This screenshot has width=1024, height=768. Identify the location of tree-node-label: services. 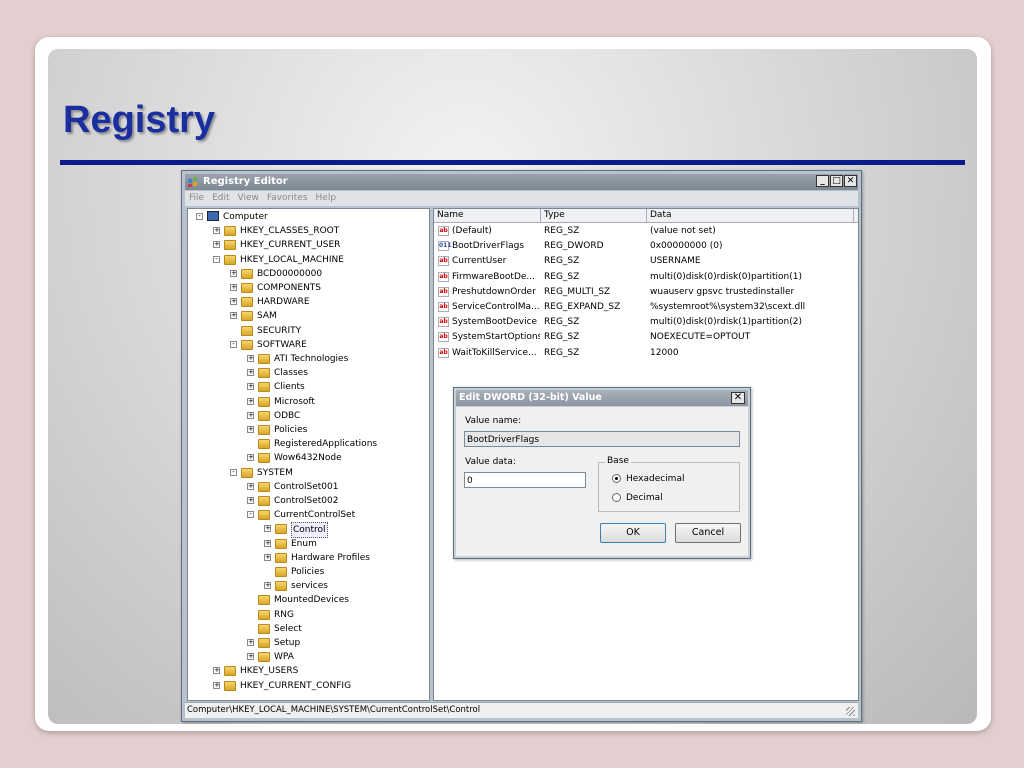
(309, 586).